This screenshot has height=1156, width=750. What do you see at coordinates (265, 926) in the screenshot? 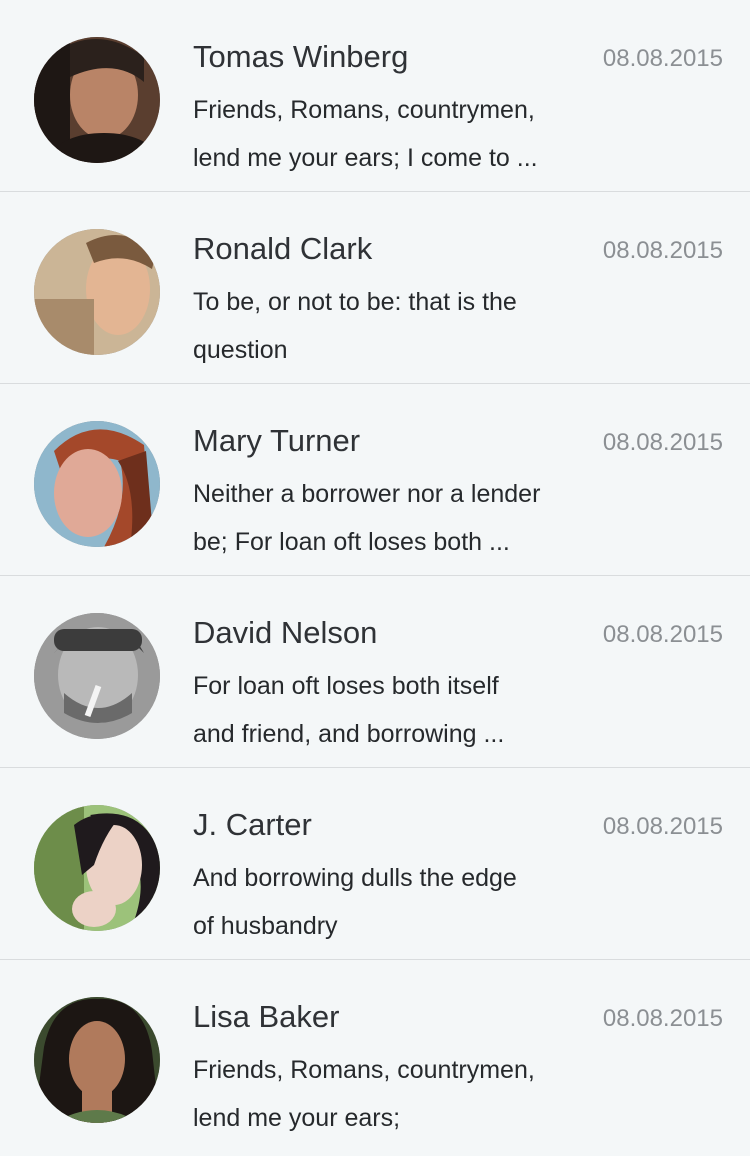
I see `preview-line: of husbandry` at bounding box center [265, 926].